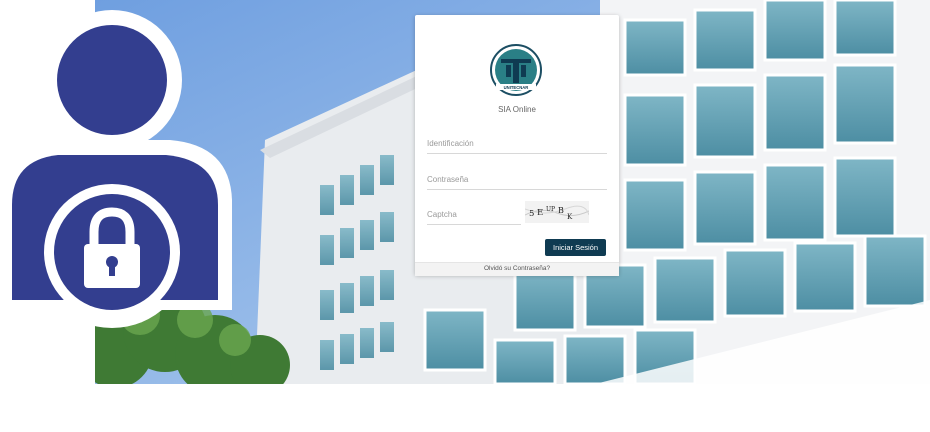 This screenshot has height=432, width=930. What do you see at coordinates (517, 179) in the screenshot?
I see `password-input` at bounding box center [517, 179].